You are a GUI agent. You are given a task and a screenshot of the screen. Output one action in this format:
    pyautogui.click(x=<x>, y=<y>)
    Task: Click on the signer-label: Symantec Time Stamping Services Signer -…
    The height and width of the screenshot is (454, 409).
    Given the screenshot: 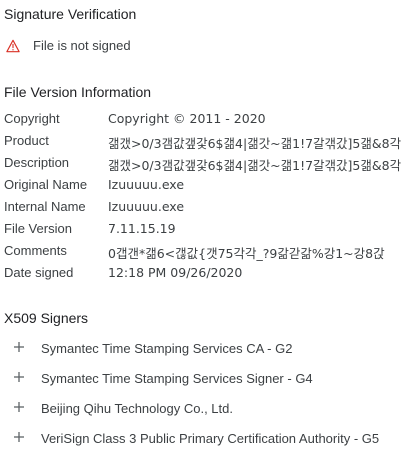 What is the action you would take?
    pyautogui.click(x=177, y=378)
    